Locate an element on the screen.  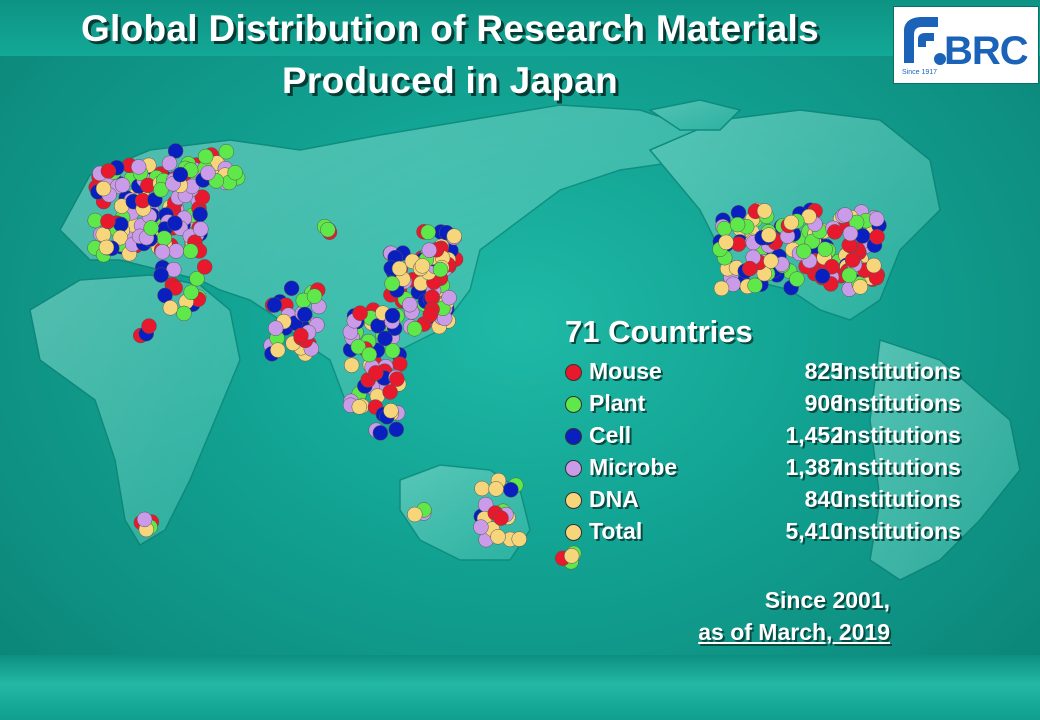
footnote-date: as of March, 2019 is located at coordinates (794, 632).